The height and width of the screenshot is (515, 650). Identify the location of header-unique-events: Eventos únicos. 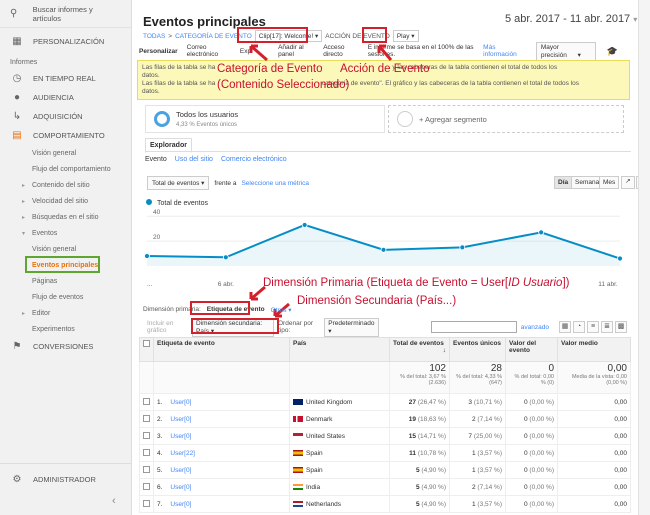
(477, 349).